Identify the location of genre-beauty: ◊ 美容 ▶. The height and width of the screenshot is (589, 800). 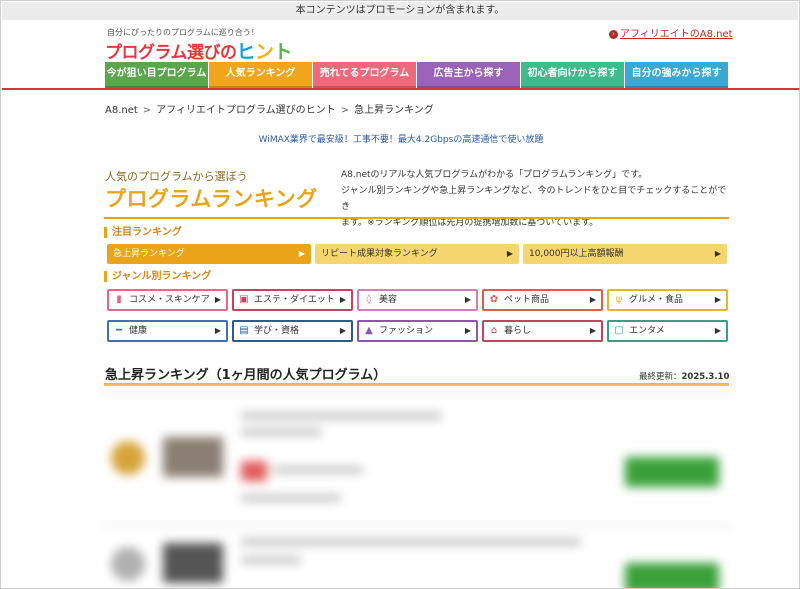
(417, 300).